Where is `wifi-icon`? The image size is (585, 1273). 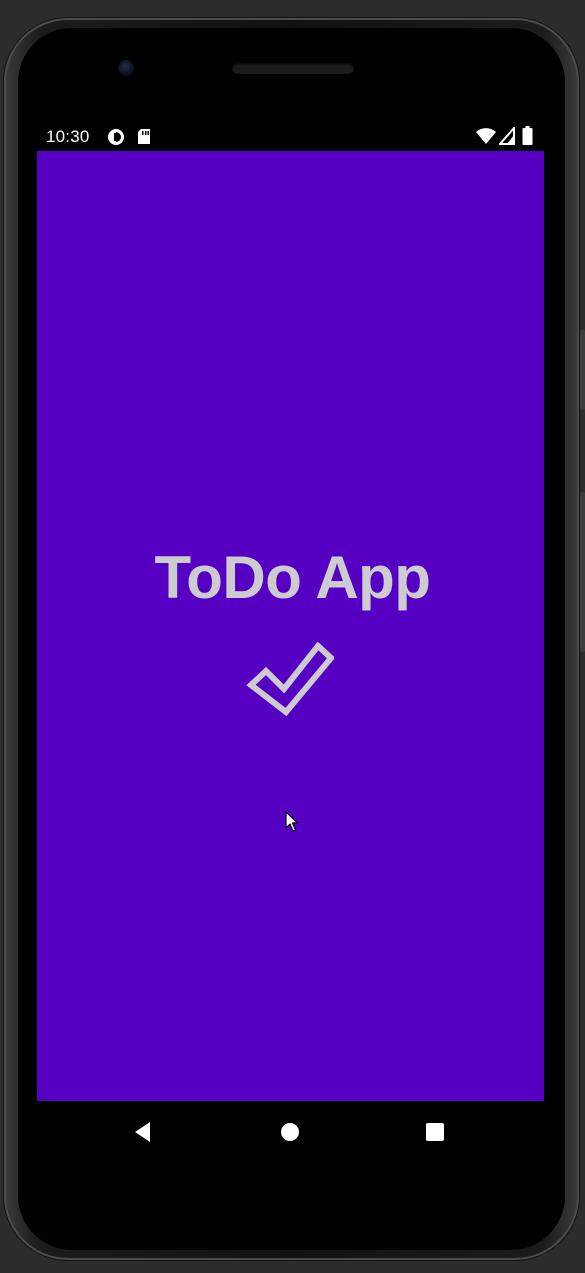 wifi-icon is located at coordinates (486, 138).